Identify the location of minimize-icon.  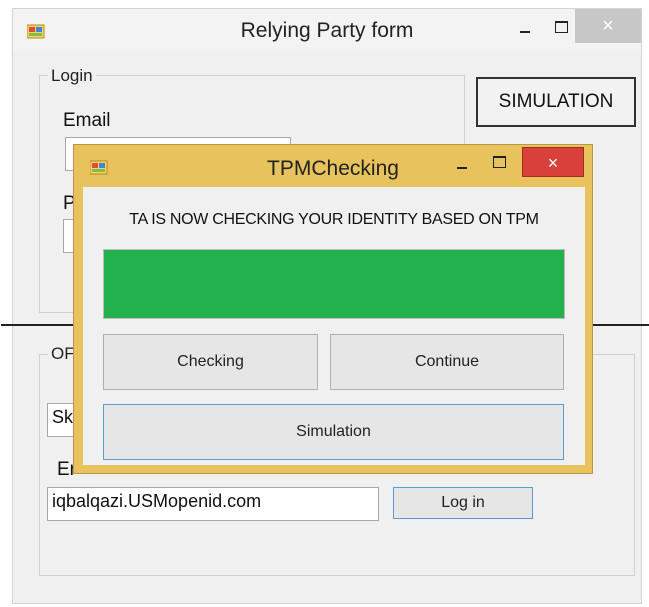
(525, 29).